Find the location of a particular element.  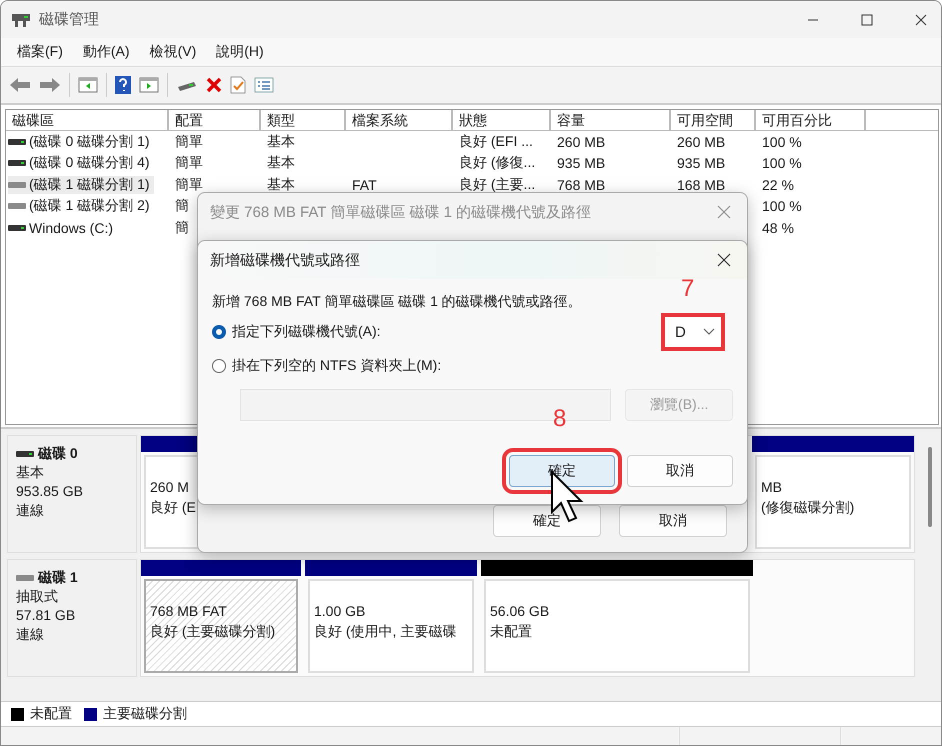

partition-size: MB is located at coordinates (772, 487).